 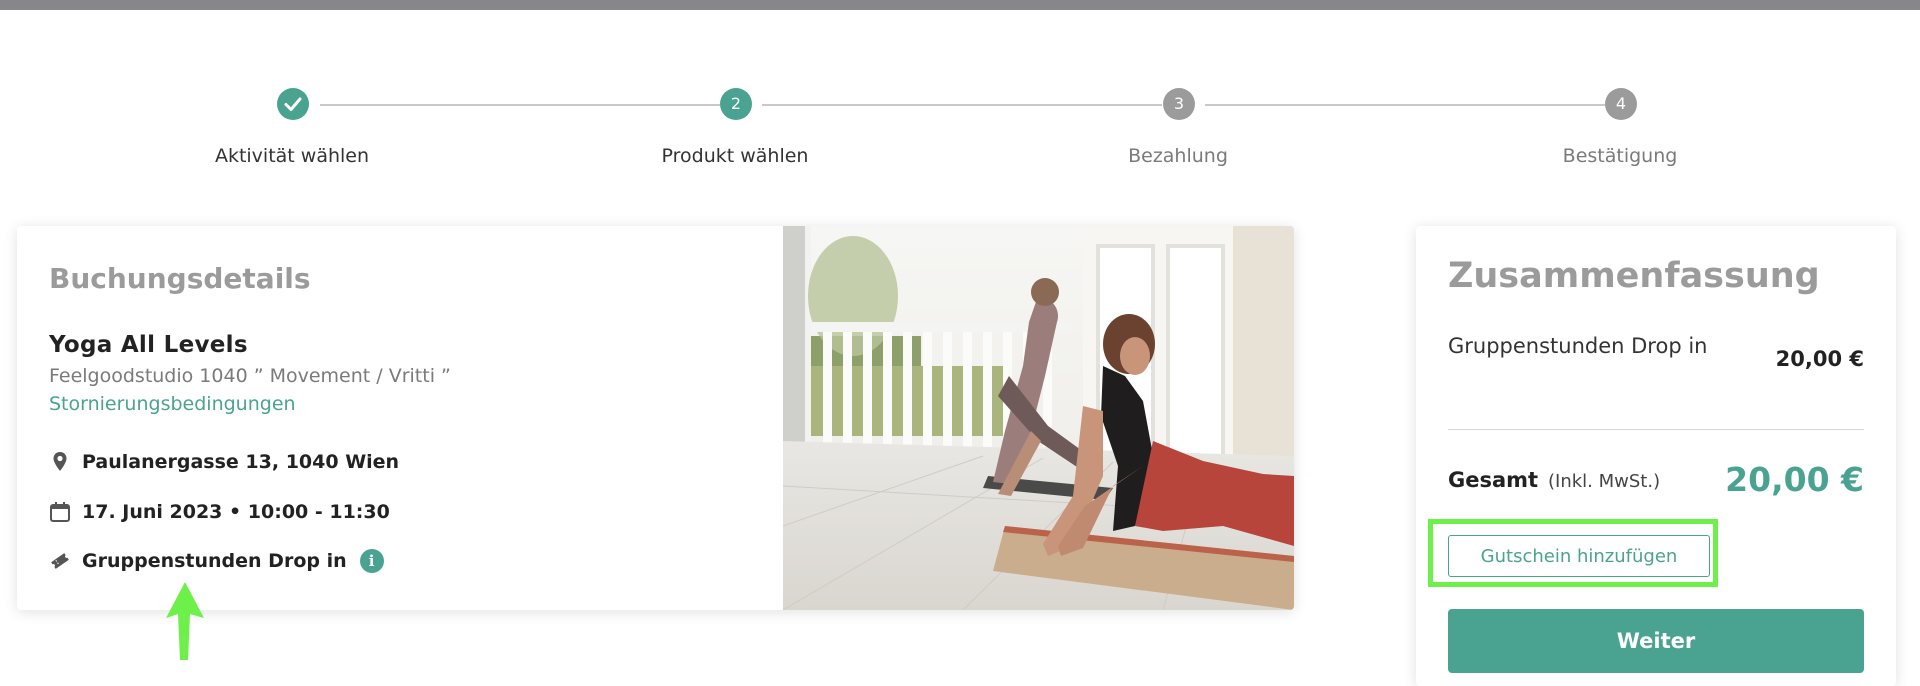 What do you see at coordinates (1578, 346) in the screenshot?
I see `line-item-name: Gruppenstunden Drop in` at bounding box center [1578, 346].